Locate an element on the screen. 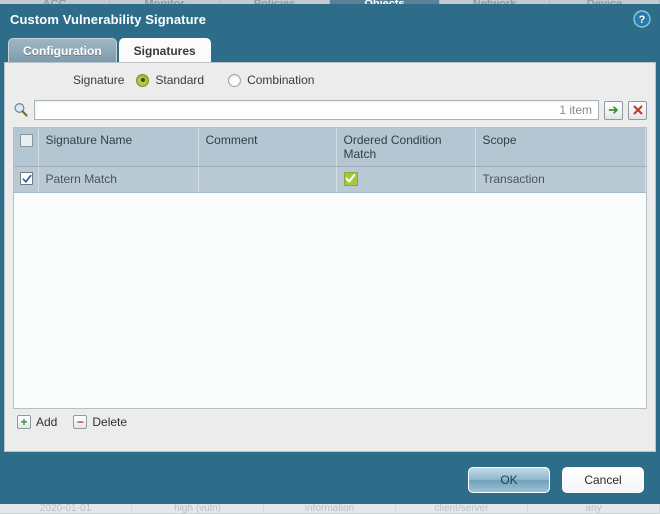  table-row: Patern Match Transaction is located at coordinates (330, 179).